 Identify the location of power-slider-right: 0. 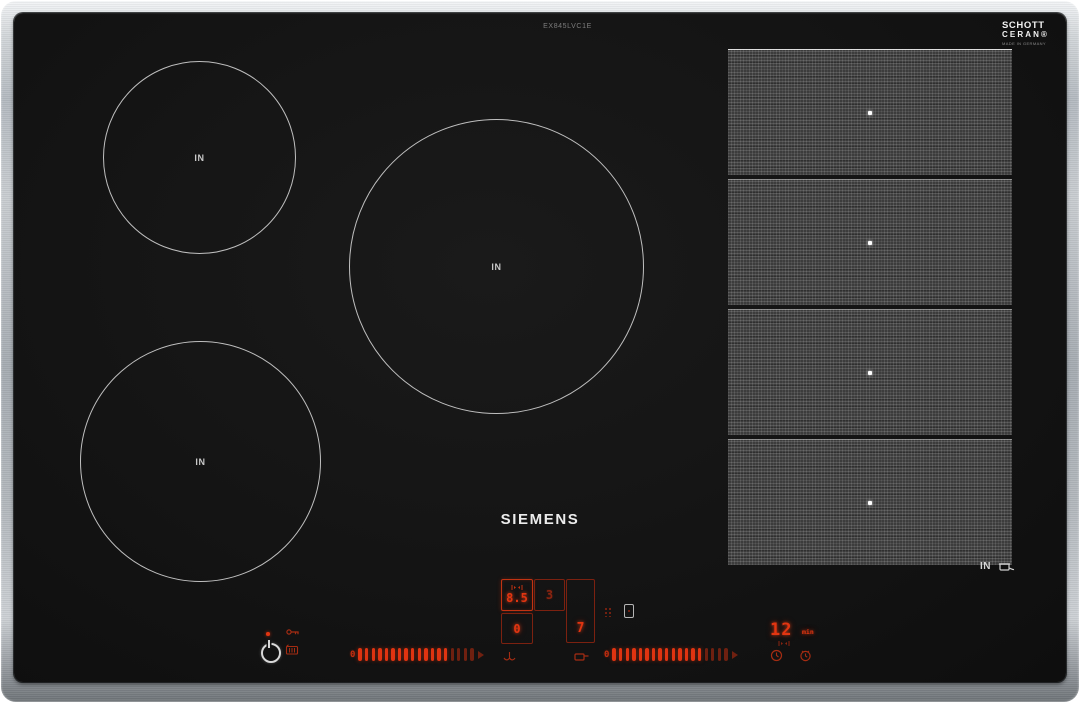
(671, 654).